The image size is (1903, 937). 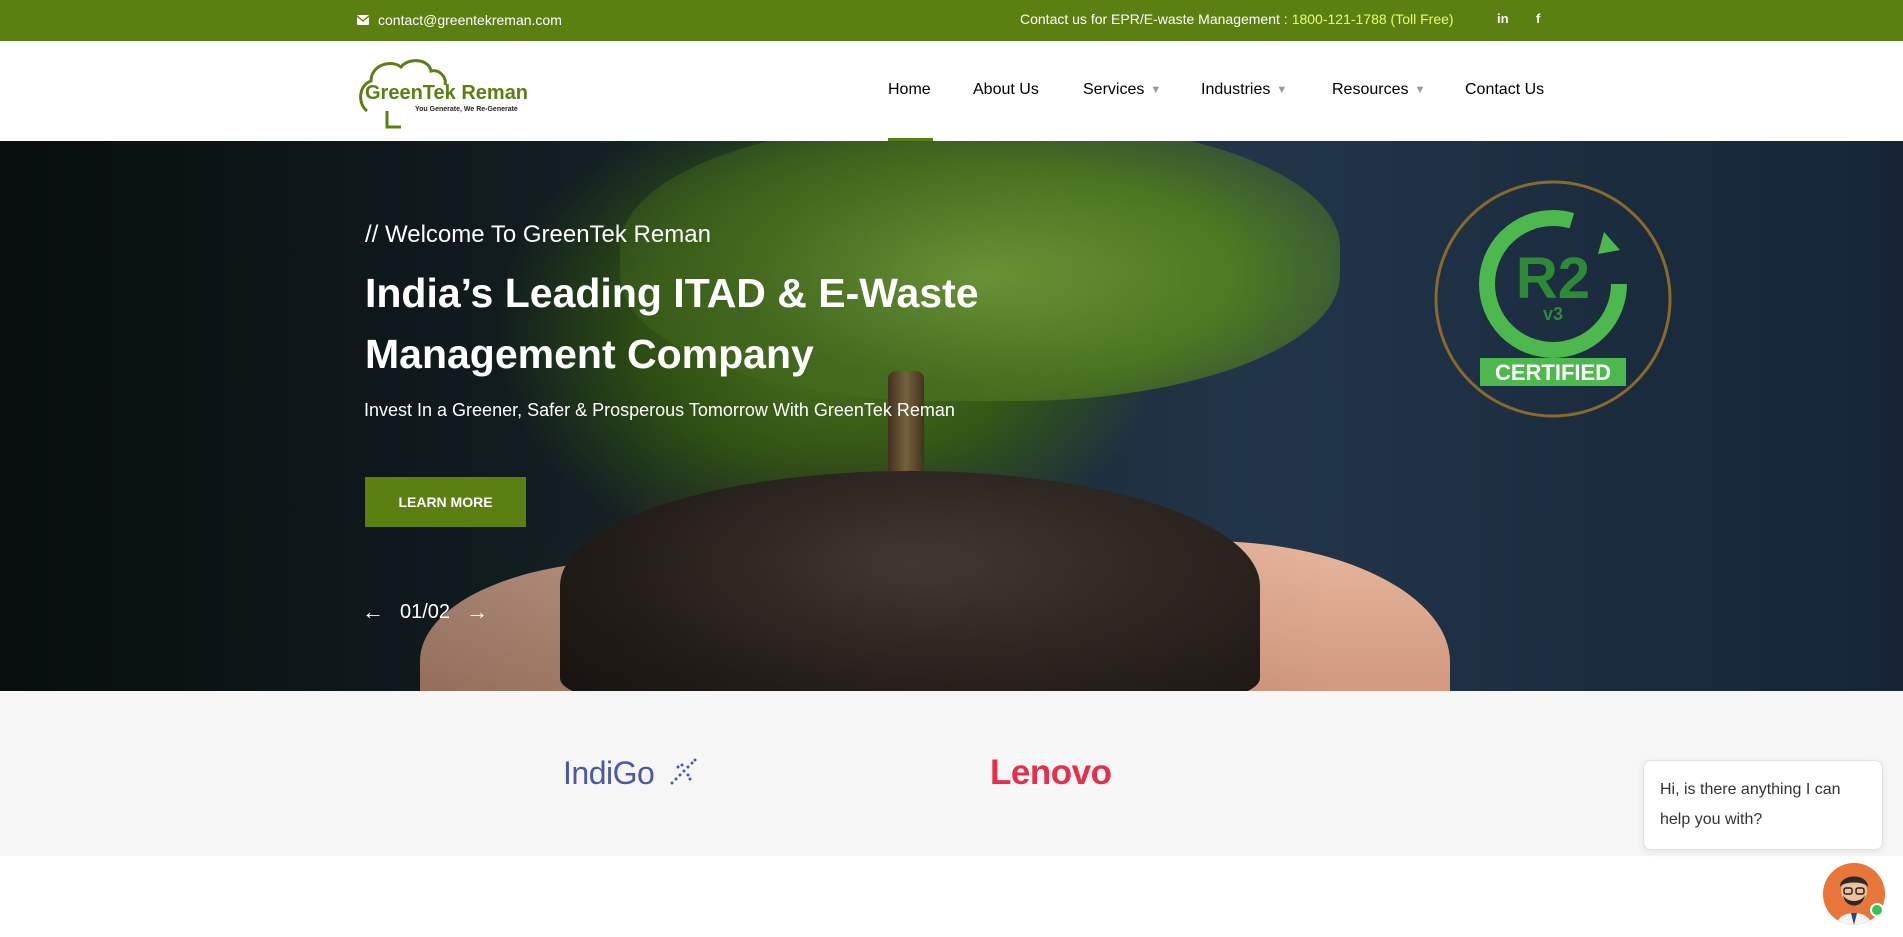 I want to click on linkedin-icon: in, so click(x=1503, y=18).